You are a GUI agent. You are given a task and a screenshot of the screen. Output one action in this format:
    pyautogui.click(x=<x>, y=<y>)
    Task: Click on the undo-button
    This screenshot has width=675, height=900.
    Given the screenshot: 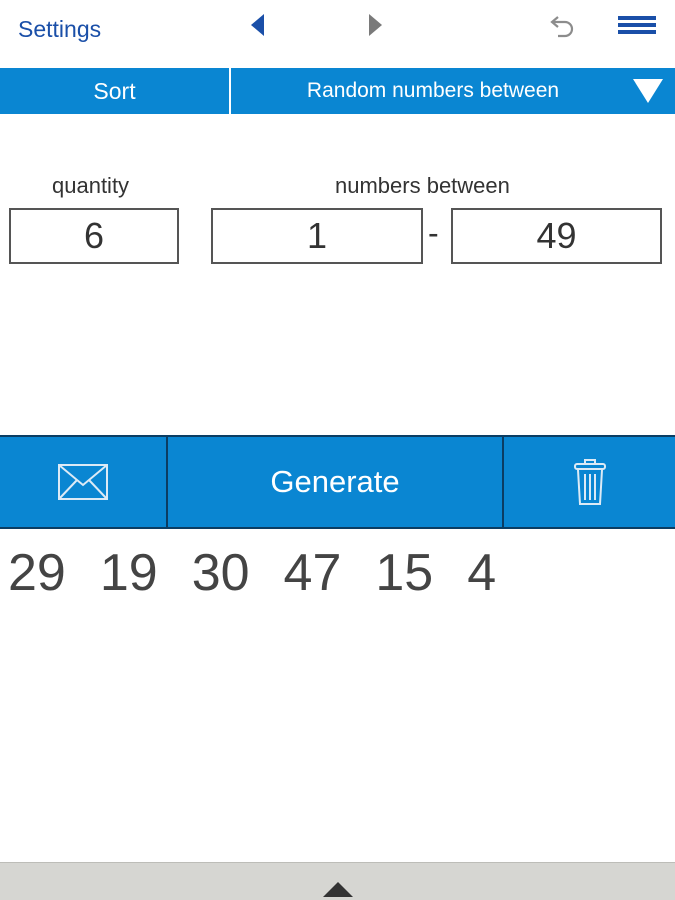 What is the action you would take?
    pyautogui.click(x=563, y=25)
    